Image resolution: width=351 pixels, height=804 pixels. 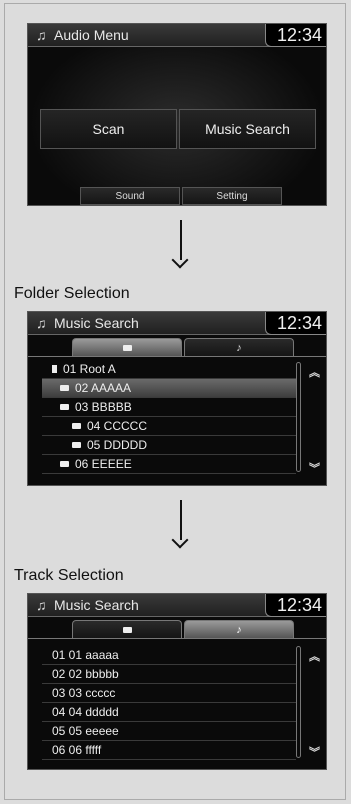 What do you see at coordinates (72, 293) in the screenshot?
I see `step-label: Folder Selection` at bounding box center [72, 293].